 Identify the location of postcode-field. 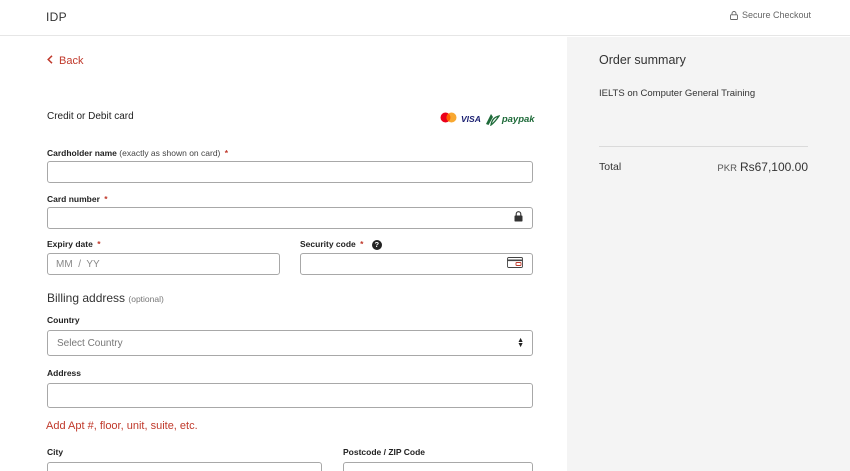
(438, 466).